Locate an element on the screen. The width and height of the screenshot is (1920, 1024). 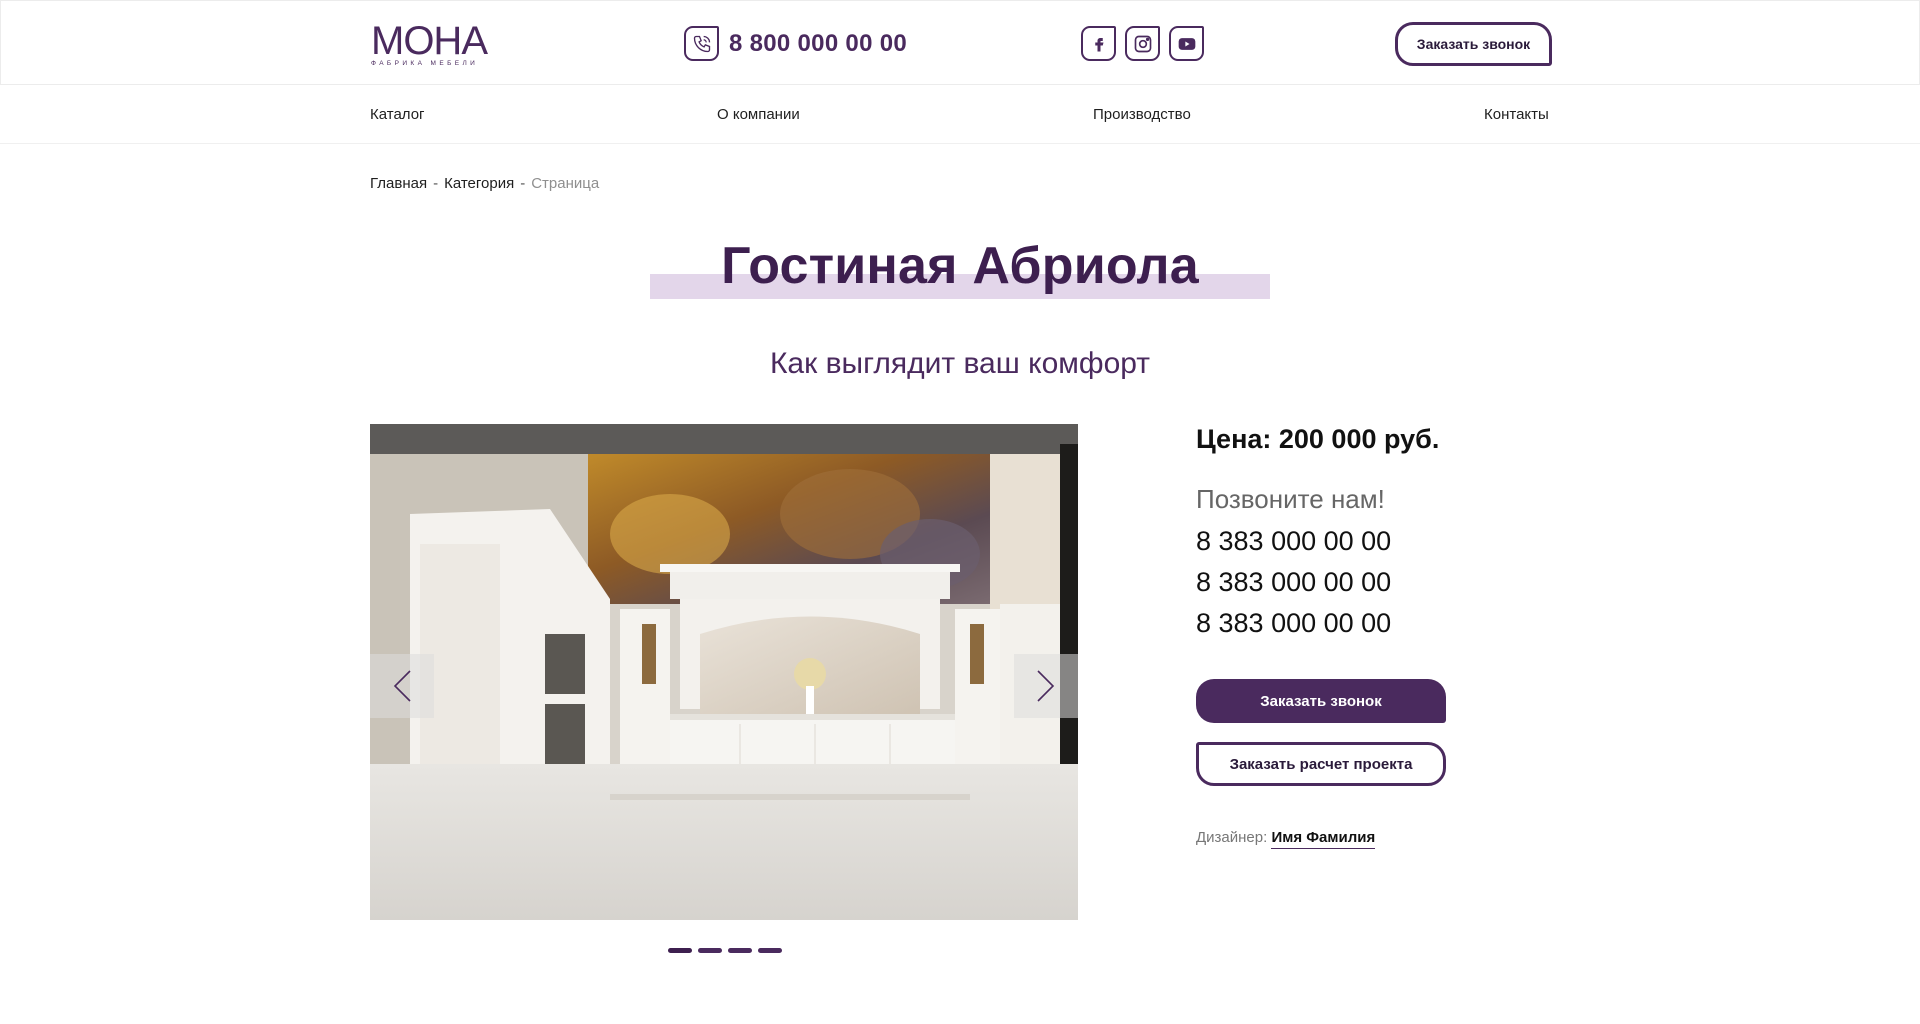
designer-credit: Дизайнер: Имя Фамилия is located at coordinates (1286, 839).